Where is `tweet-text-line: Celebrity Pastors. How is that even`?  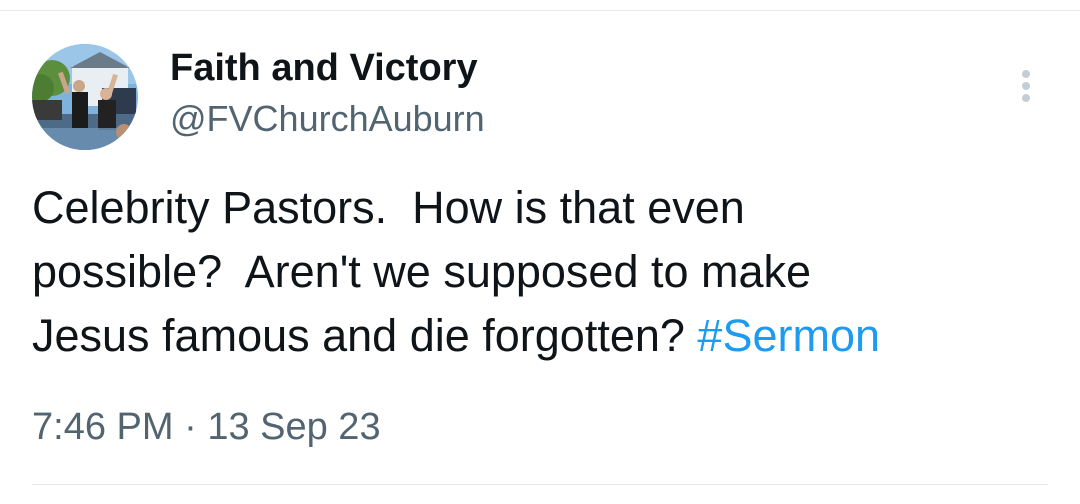
tweet-text-line: Celebrity Pastors. How is that even is located at coordinates (388, 207).